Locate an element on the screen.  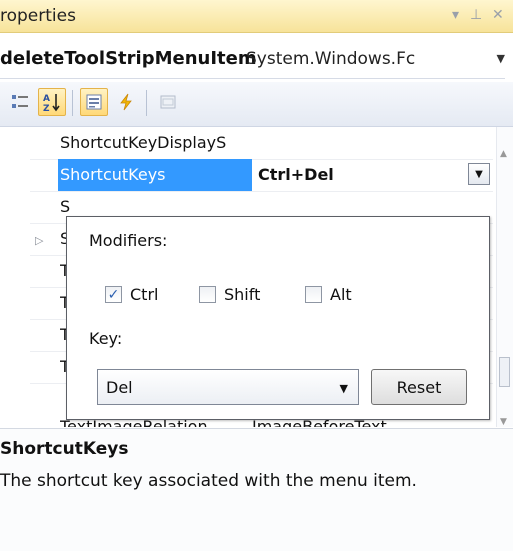
alt-label: Alt is located at coordinates (341, 294).